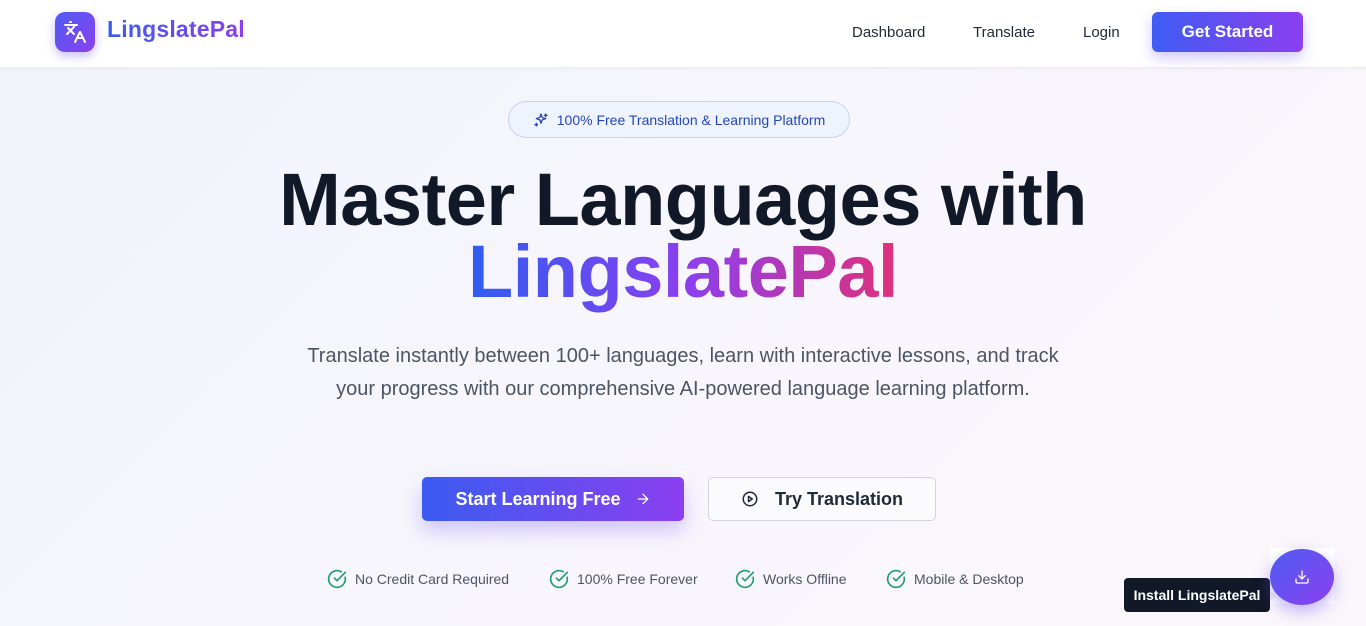 The image size is (1366, 626). What do you see at coordinates (1101, 32) in the screenshot?
I see `nav-login: Login` at bounding box center [1101, 32].